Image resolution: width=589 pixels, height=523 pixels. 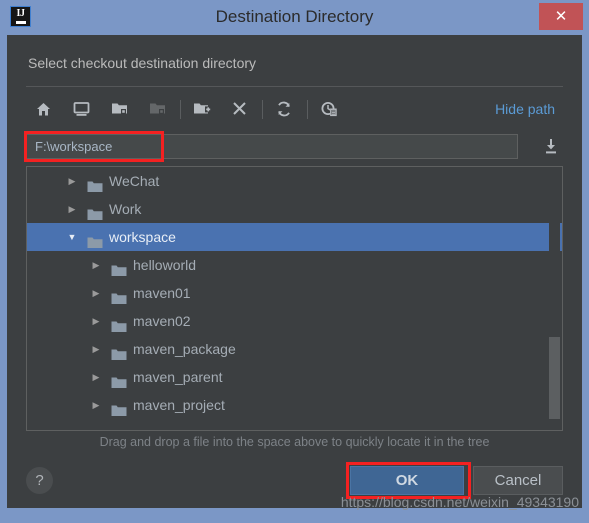 What do you see at coordinates (202, 110) in the screenshot?
I see `new-folder-icon` at bounding box center [202, 110].